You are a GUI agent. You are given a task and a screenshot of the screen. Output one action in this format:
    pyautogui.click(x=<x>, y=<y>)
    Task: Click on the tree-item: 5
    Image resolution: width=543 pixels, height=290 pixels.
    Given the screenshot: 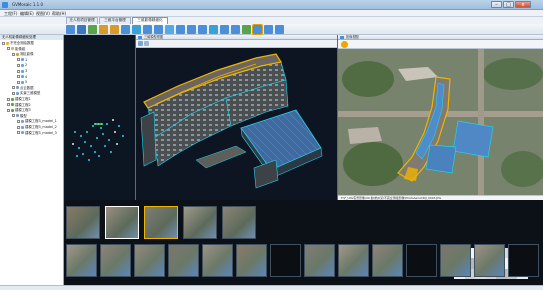 What is the action you would take?
    pyautogui.click(x=22, y=82)
    